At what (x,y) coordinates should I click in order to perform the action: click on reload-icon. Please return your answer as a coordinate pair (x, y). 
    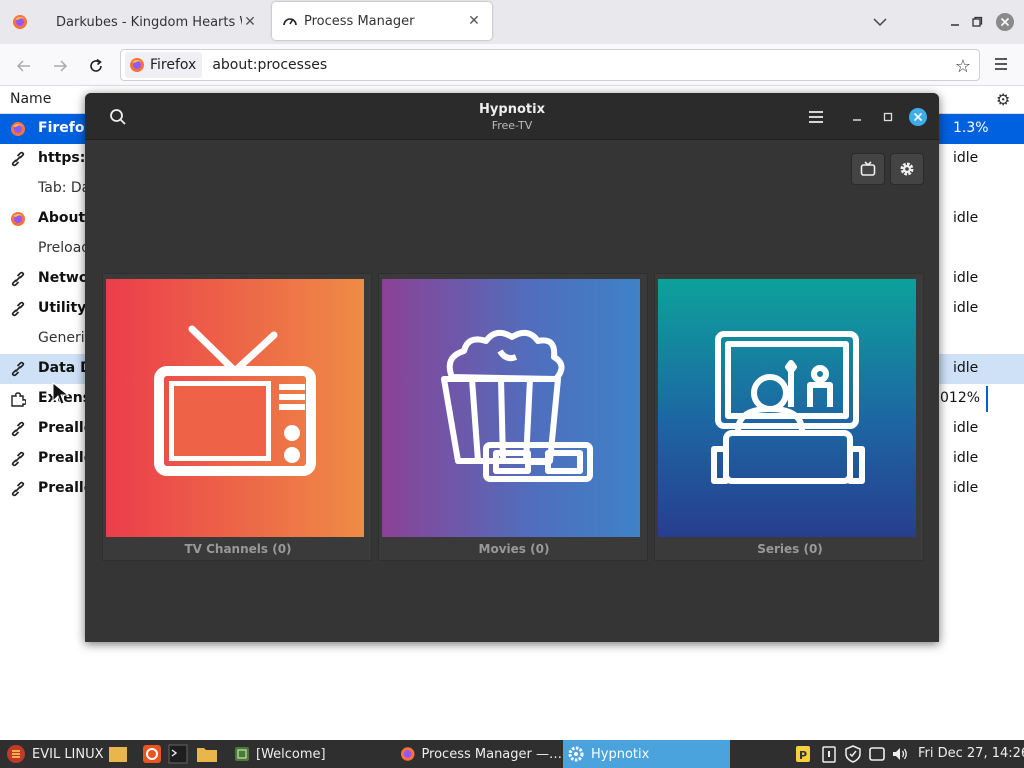
    Looking at the image, I should click on (96, 65).